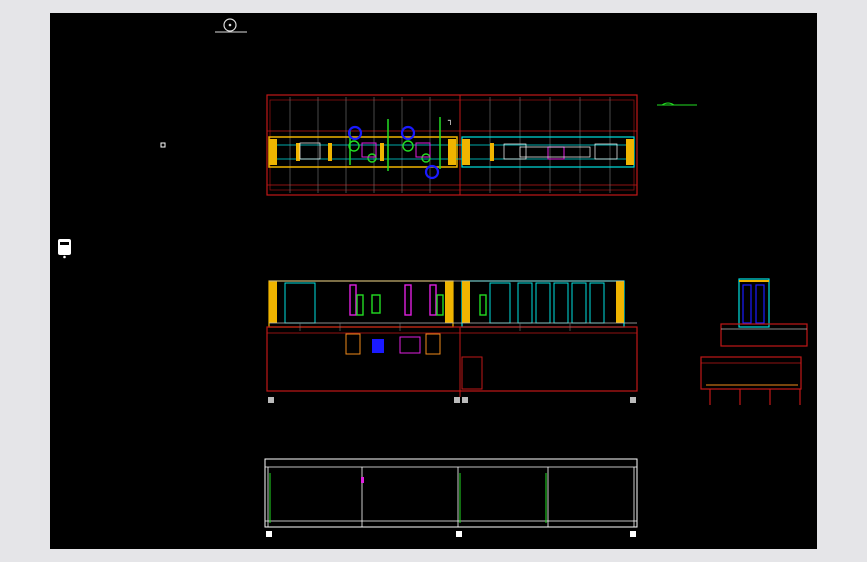  Describe the element at coordinates (451, 497) in the screenshot. I see `base-frame-view` at that location.